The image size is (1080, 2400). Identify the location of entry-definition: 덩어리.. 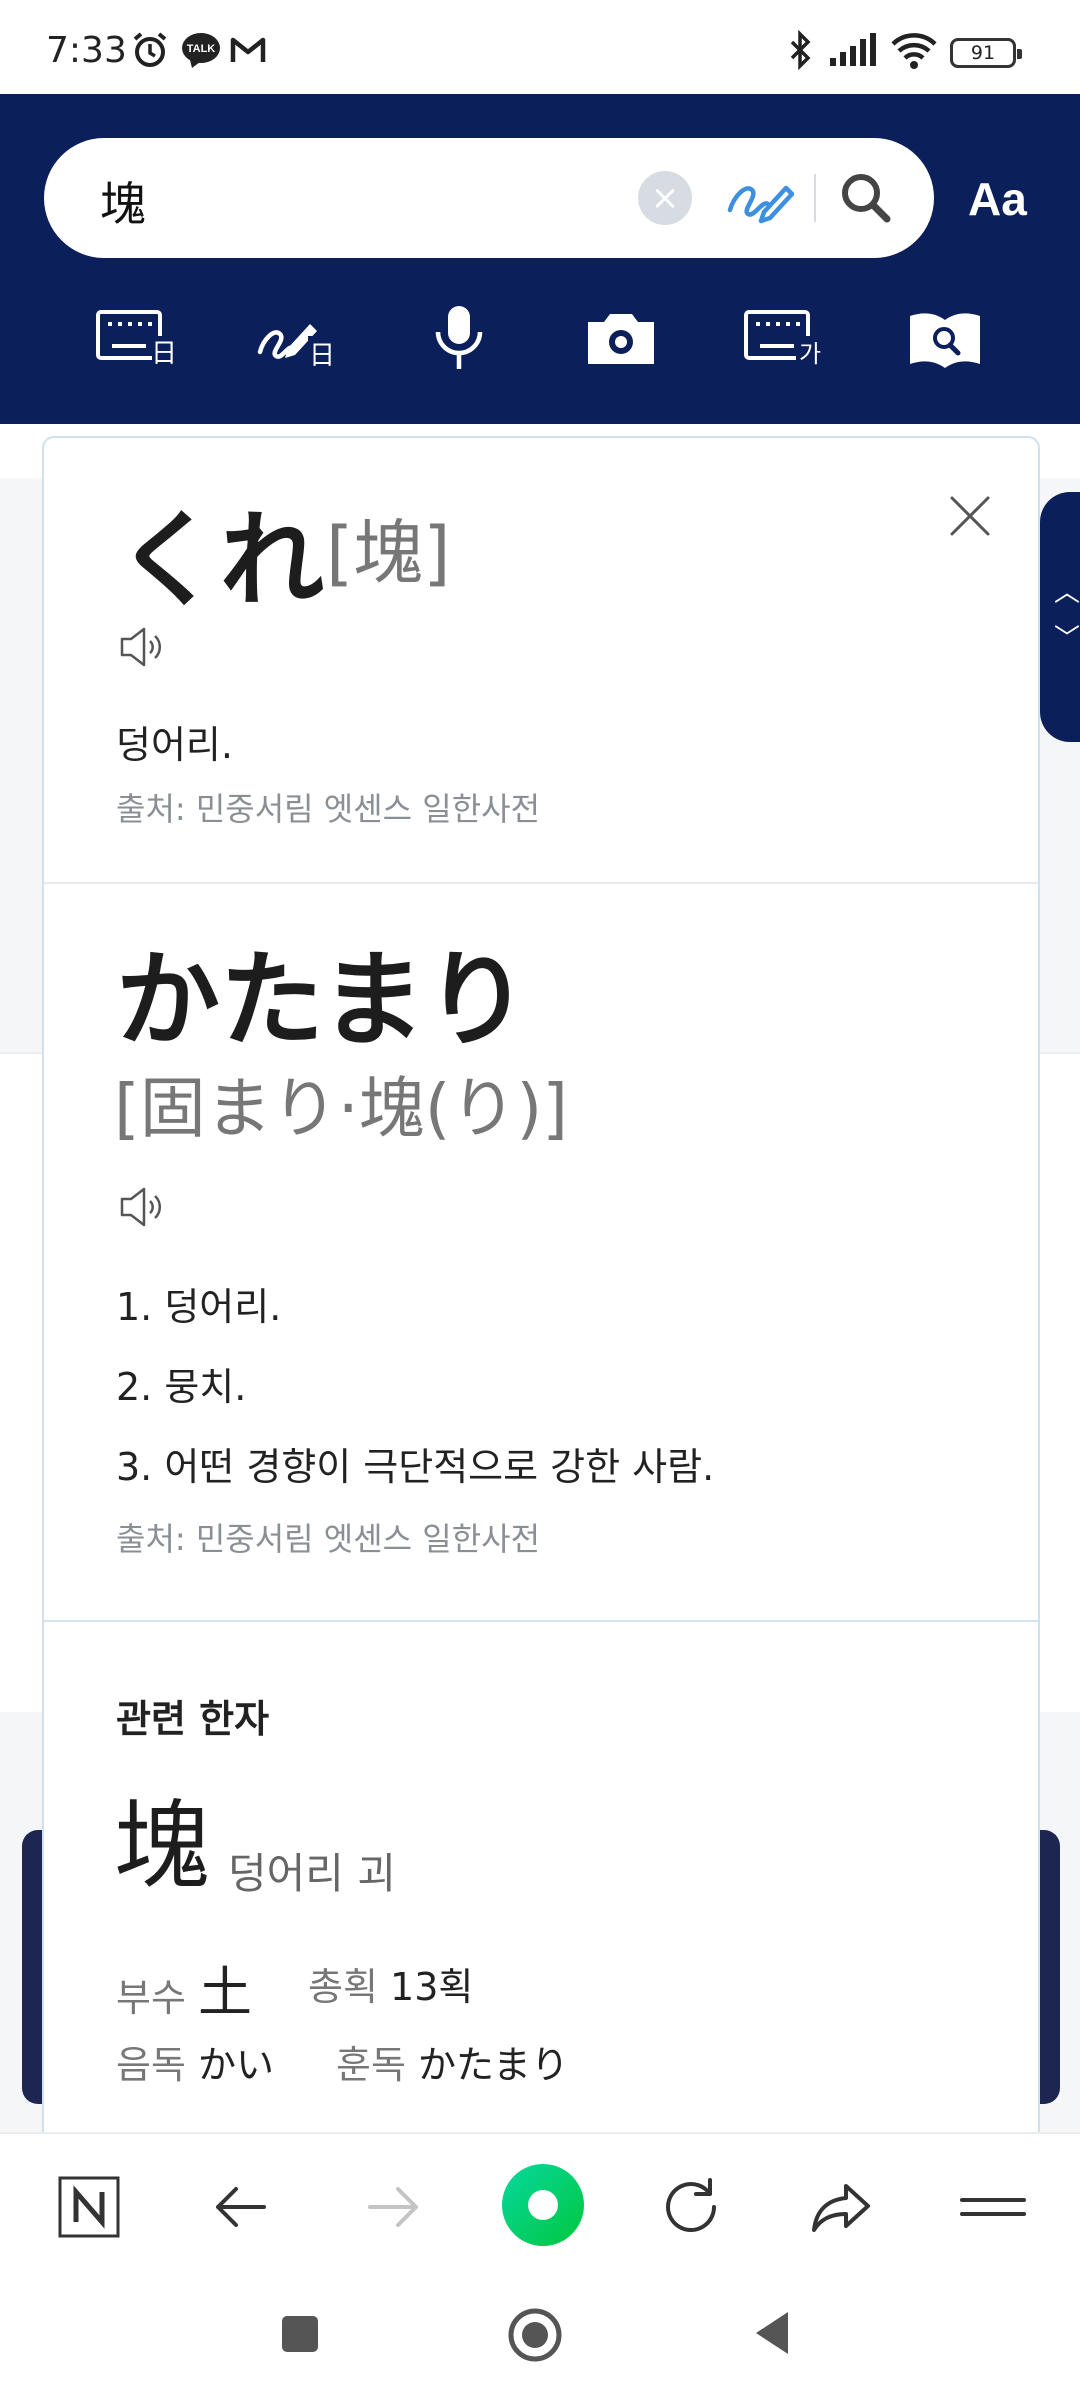
(174, 745).